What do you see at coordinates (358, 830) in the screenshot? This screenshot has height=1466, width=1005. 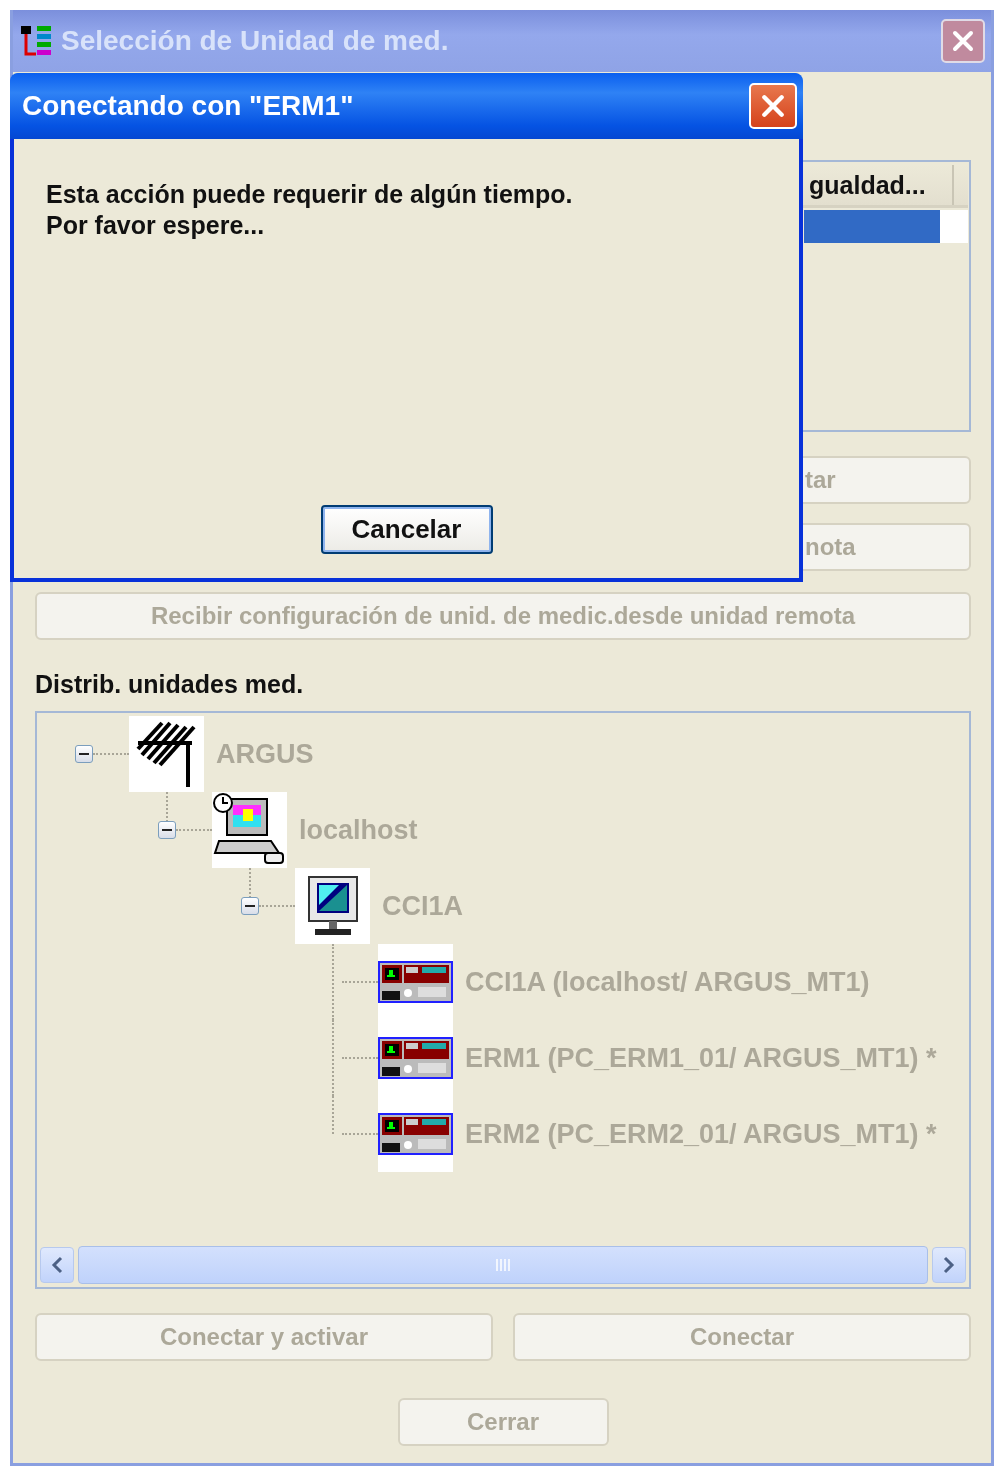 I see `tree-item-label: localhost` at bounding box center [358, 830].